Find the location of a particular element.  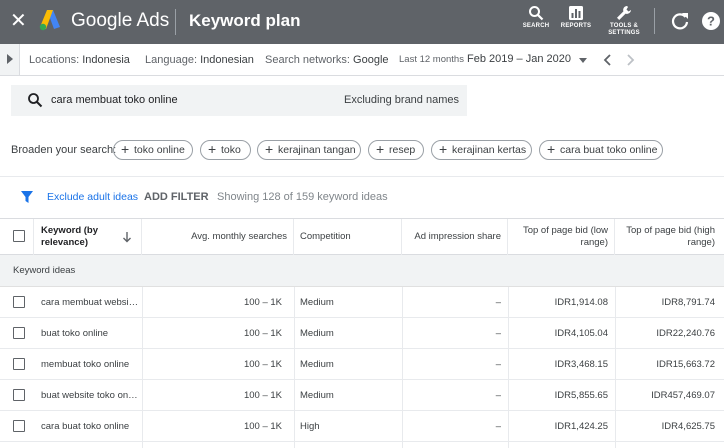

reports-button: REPORTS is located at coordinates (576, 17).